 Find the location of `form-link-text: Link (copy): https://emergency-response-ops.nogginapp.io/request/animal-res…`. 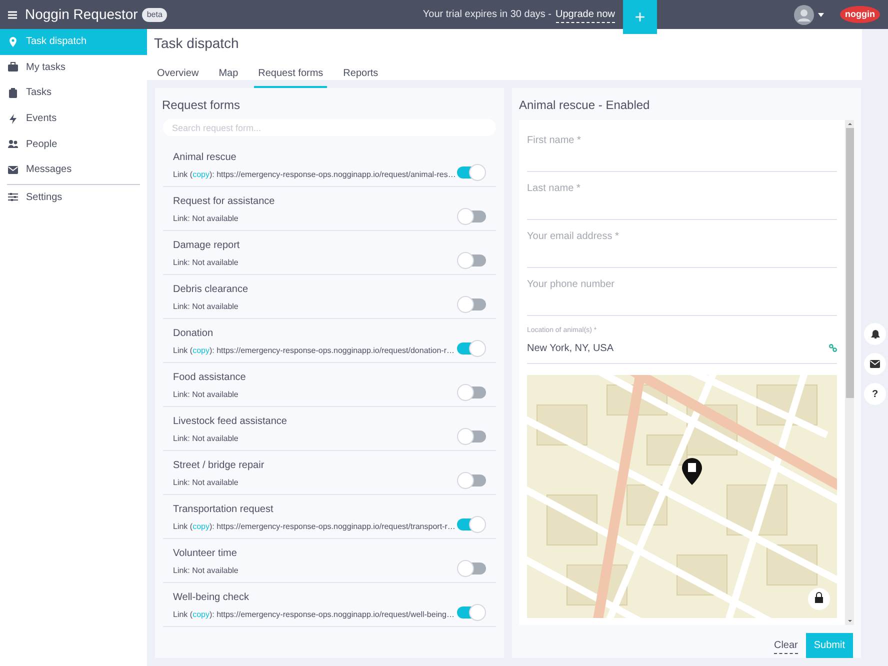

form-link-text: Link (copy): https://emergency-response-ops.nogginapp.io/request/animal-res… is located at coordinates (315, 174).